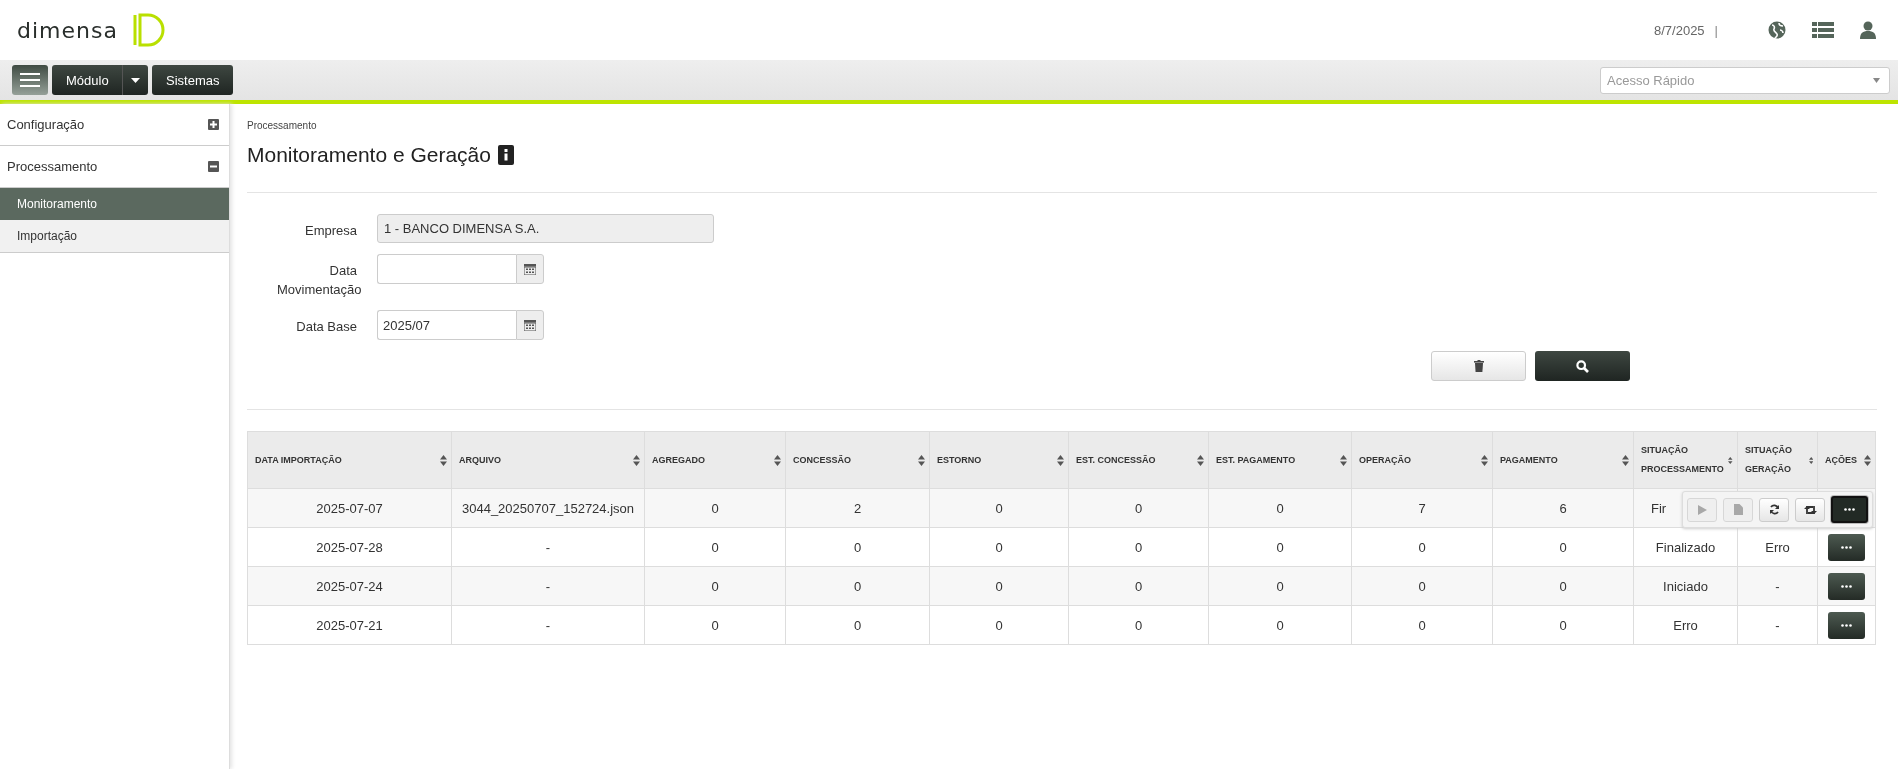 The image size is (1898, 769). What do you see at coordinates (1745, 80) in the screenshot?
I see `quick-access-select: Acesso Rápido` at bounding box center [1745, 80].